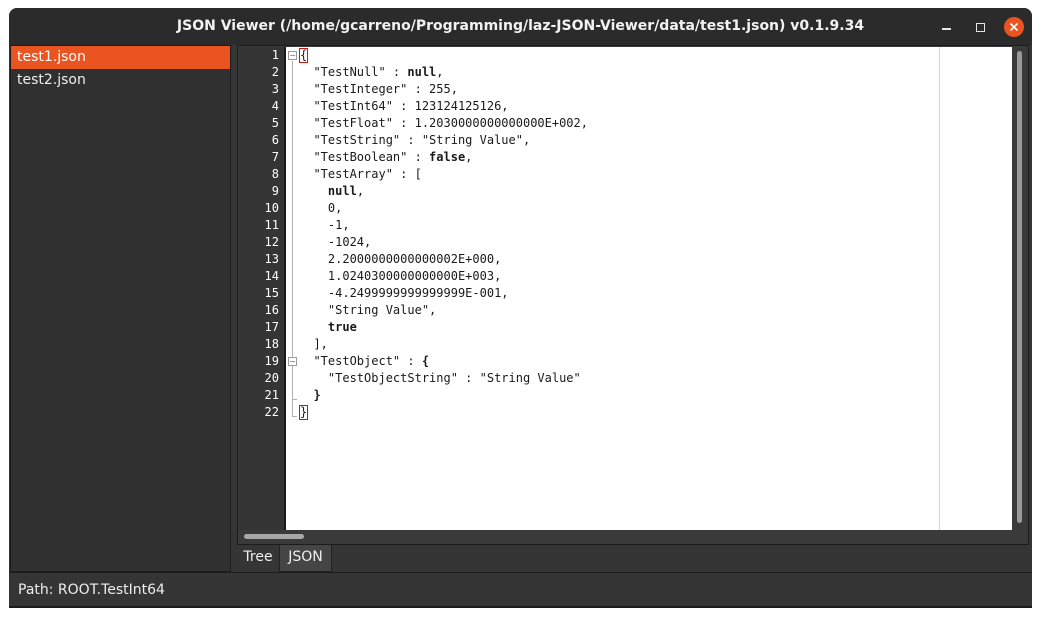  I want to click on code-line: "TestBoolean" : false,, so click(386, 157).